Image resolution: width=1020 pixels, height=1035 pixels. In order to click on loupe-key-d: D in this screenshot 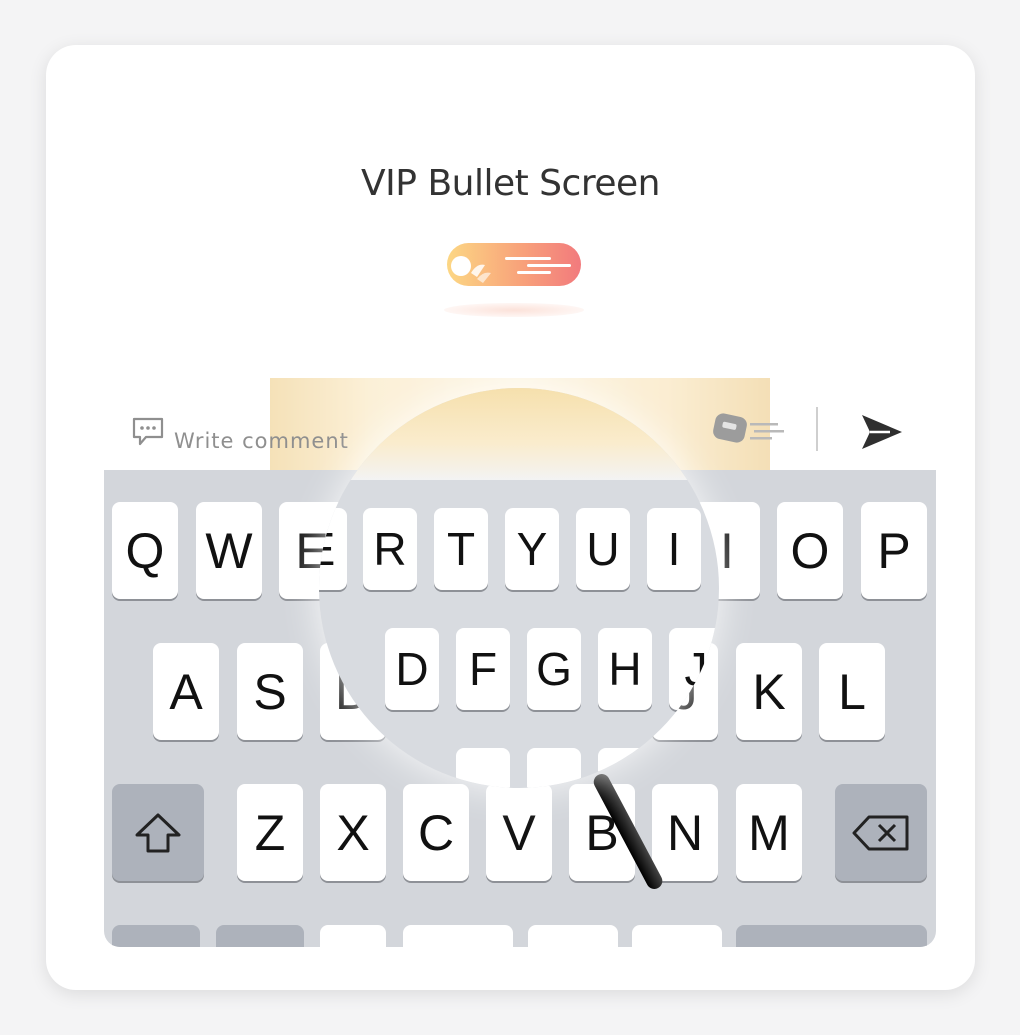, I will do `click(412, 669)`.